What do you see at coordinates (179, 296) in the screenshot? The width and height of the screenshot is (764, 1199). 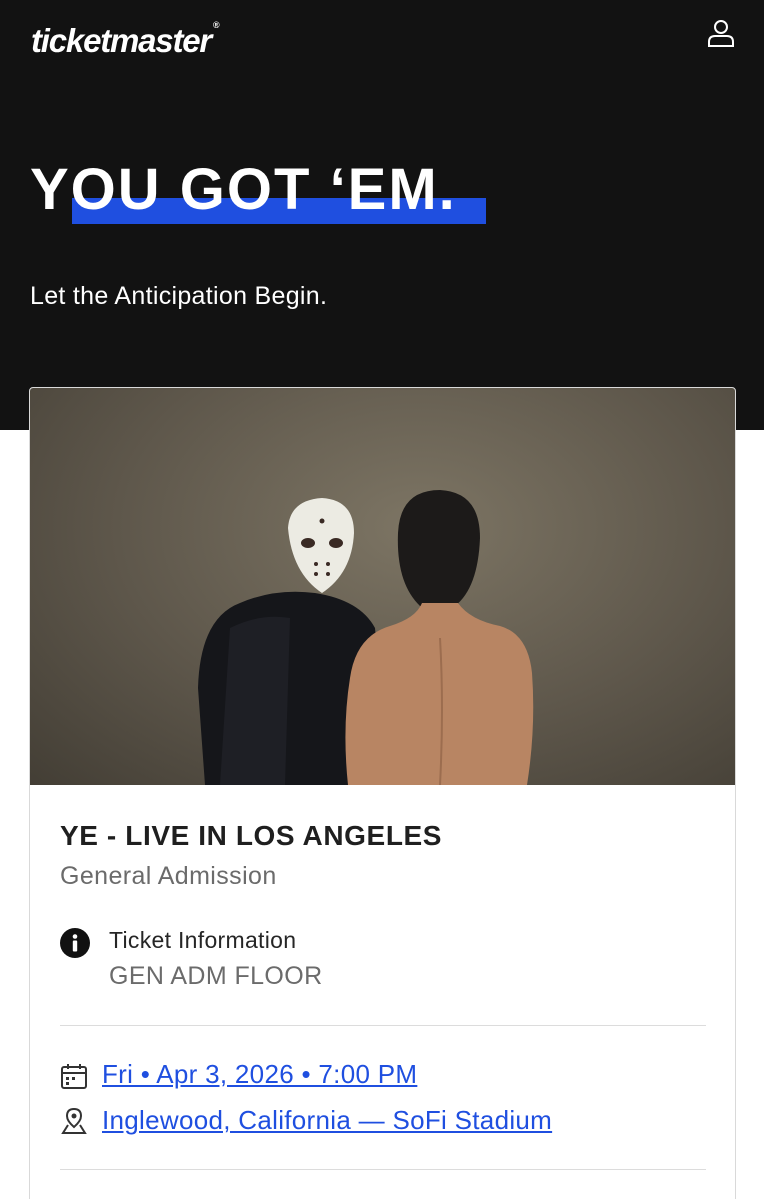 I see `page-subtitle: Let the Anticipation Begin.` at bounding box center [179, 296].